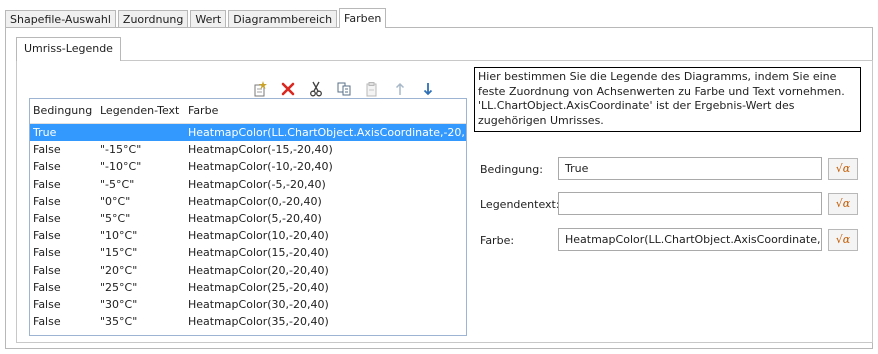 The height and width of the screenshot is (354, 878). I want to click on tab-shapefile-auswahl: Shapefile-Auswahl, so click(60, 18).